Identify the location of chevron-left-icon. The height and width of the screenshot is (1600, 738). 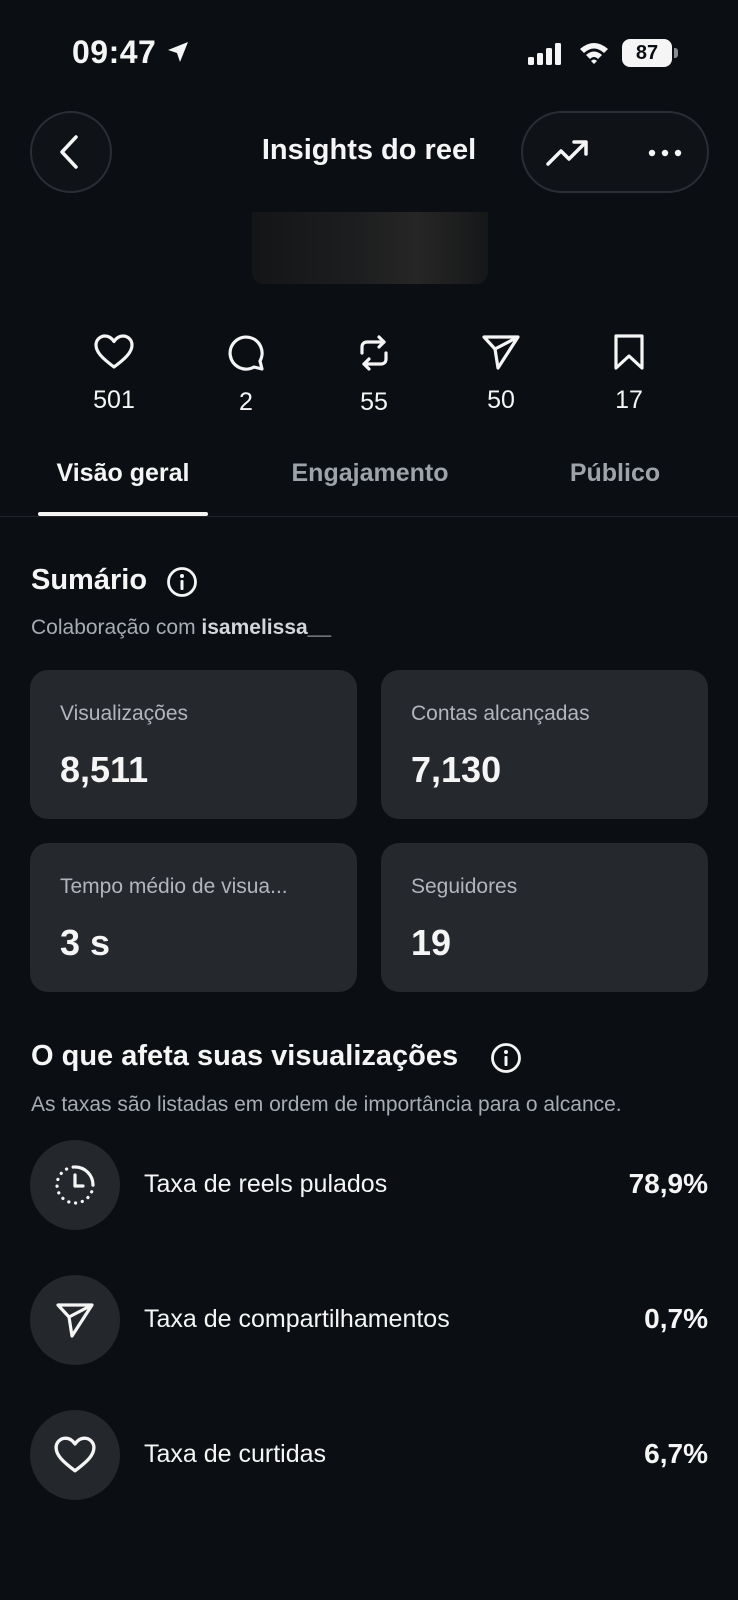
(71, 152).